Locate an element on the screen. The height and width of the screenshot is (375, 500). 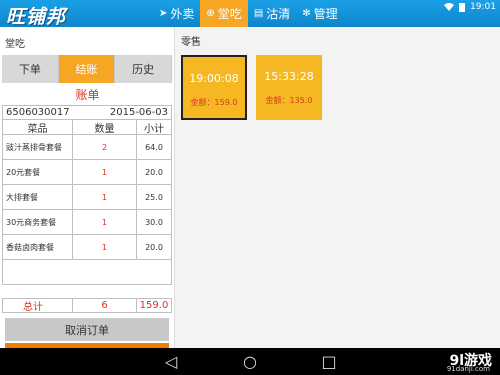
column-header-subtotal: 小计 is located at coordinates (154, 129).